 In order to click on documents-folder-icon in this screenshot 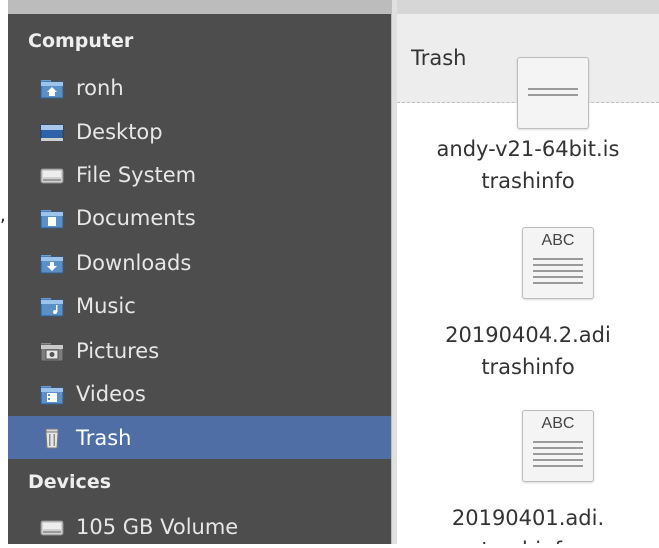, I will do `click(52, 219)`.